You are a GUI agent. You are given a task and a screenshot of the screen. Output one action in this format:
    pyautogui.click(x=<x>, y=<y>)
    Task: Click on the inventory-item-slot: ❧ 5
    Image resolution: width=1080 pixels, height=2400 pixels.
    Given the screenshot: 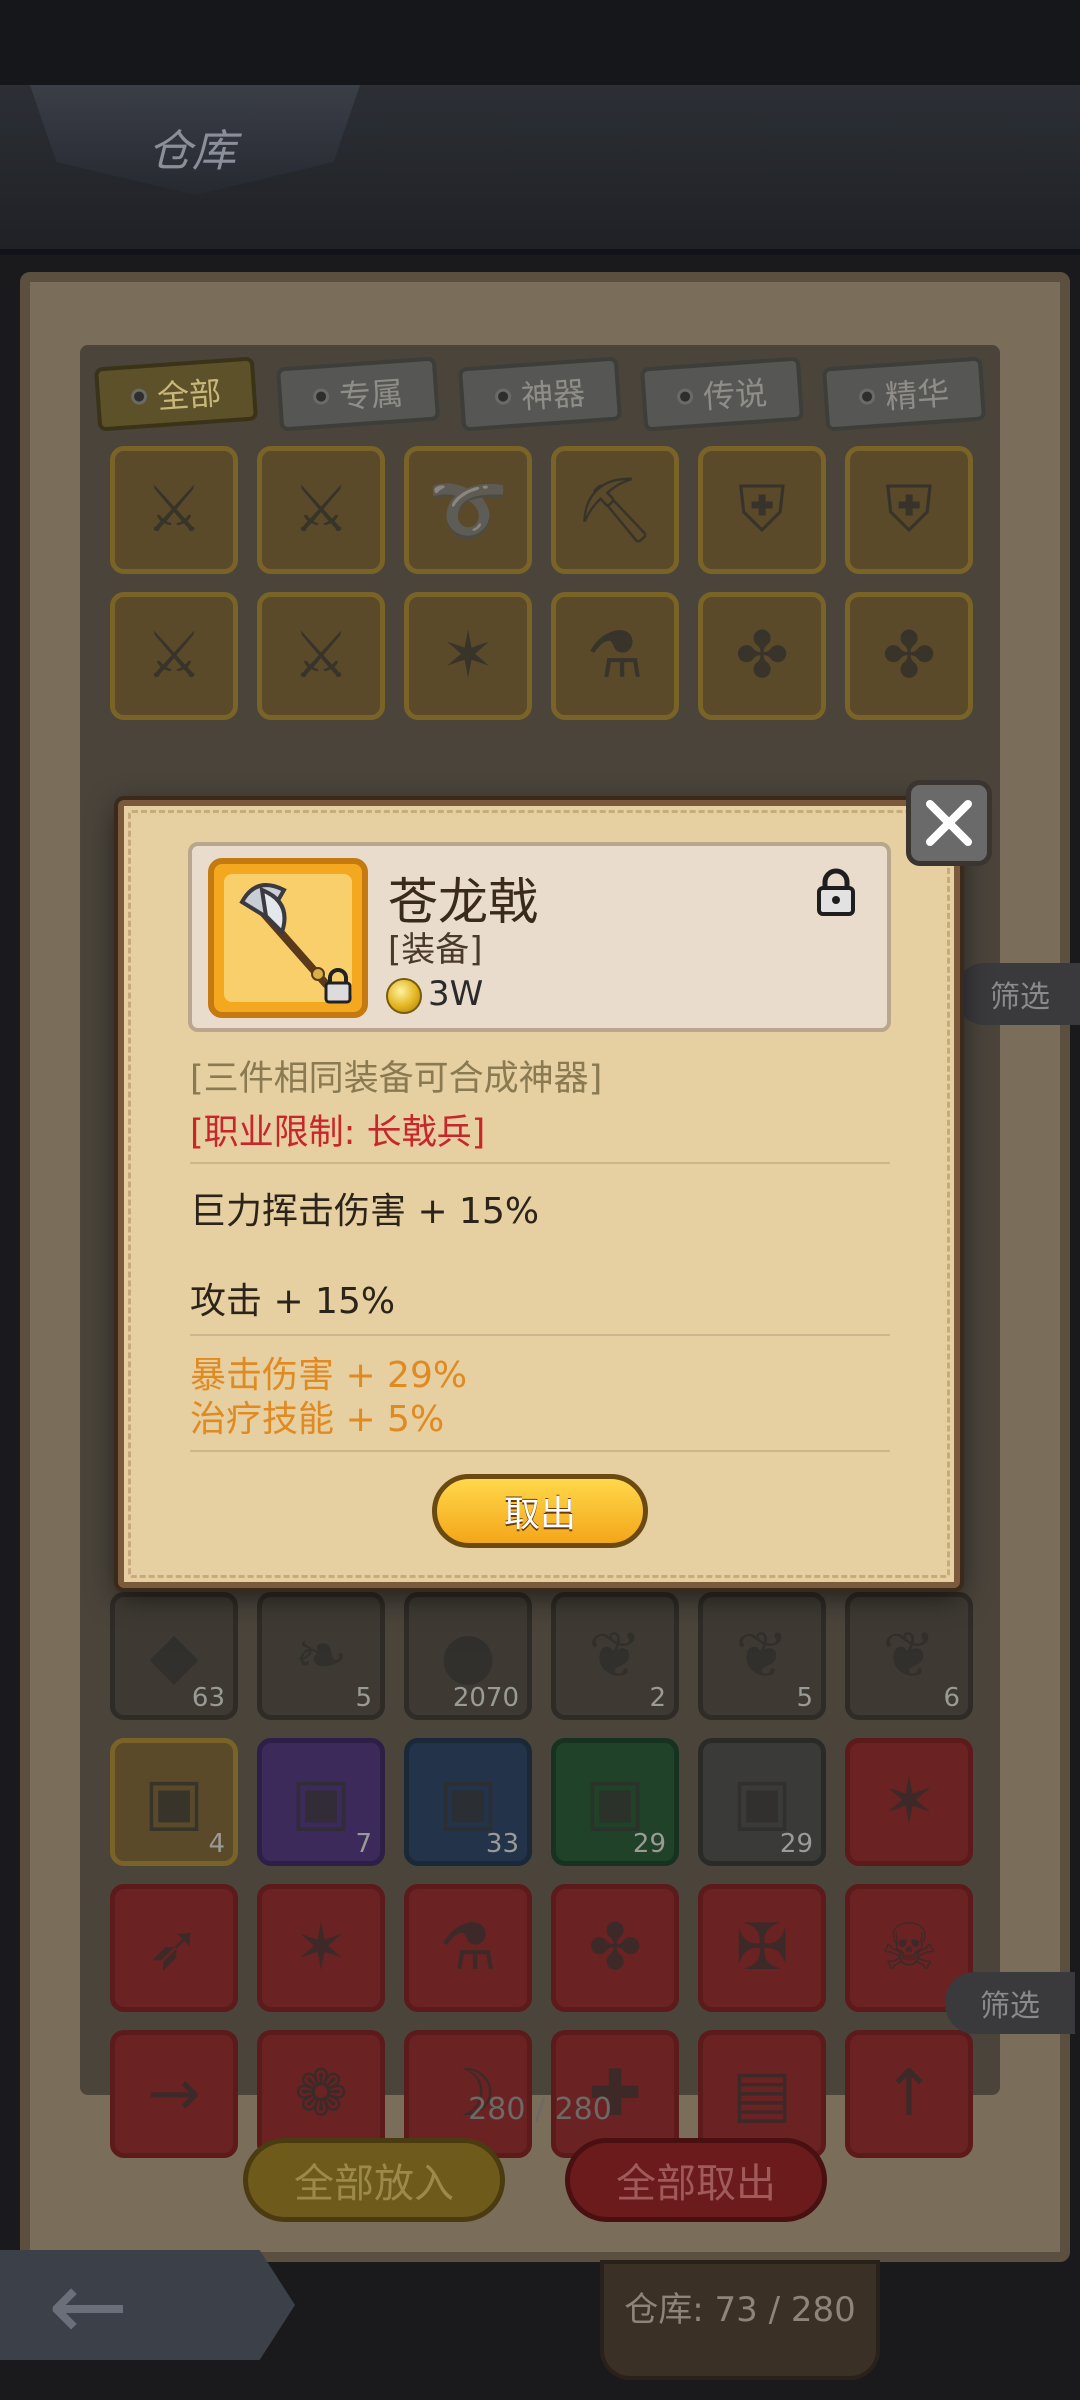 What is the action you would take?
    pyautogui.click(x=321, y=1656)
    